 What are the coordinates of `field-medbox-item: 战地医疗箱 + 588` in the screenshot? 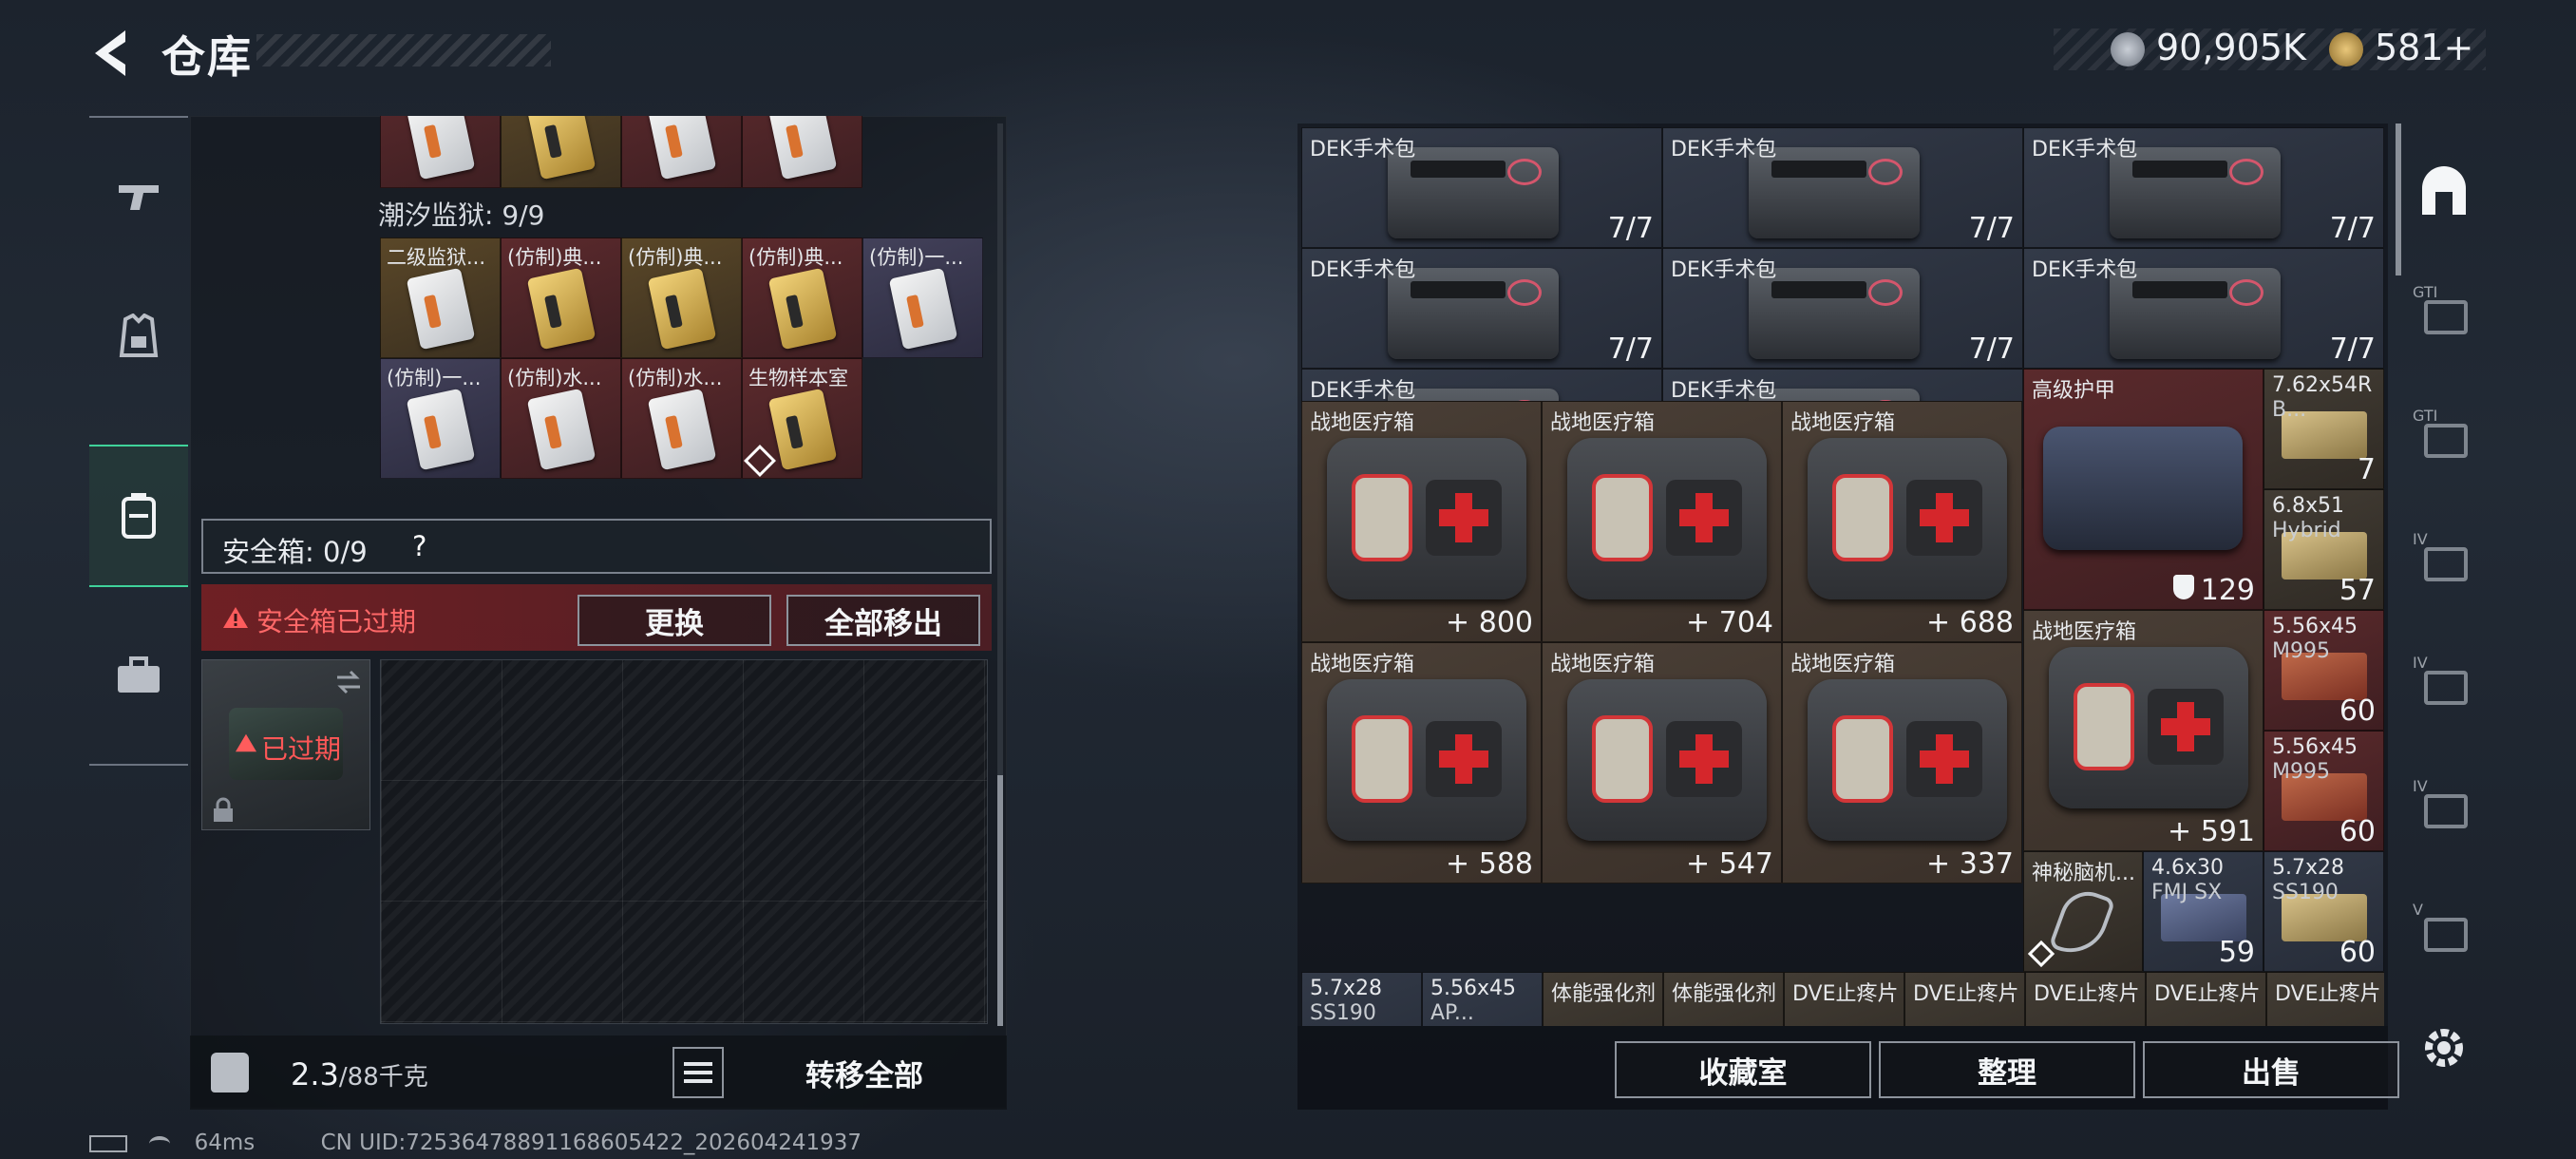 It's located at (1421, 763).